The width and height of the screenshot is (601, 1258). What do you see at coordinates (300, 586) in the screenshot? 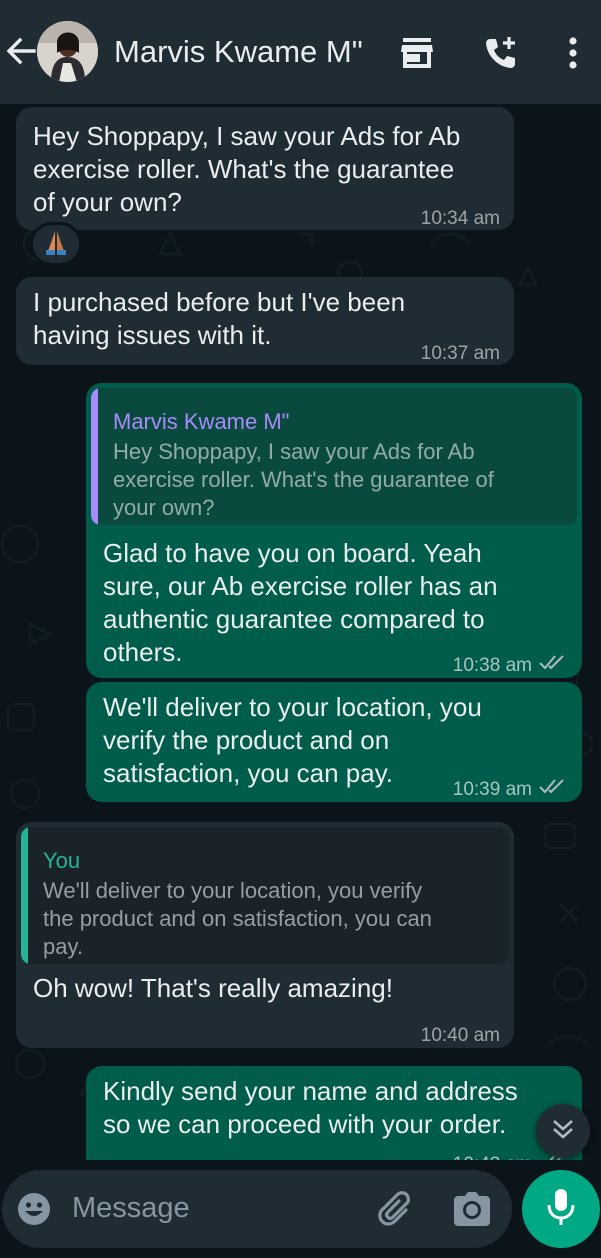
I see `message-line: sure, our Ab exercise roller has an` at bounding box center [300, 586].